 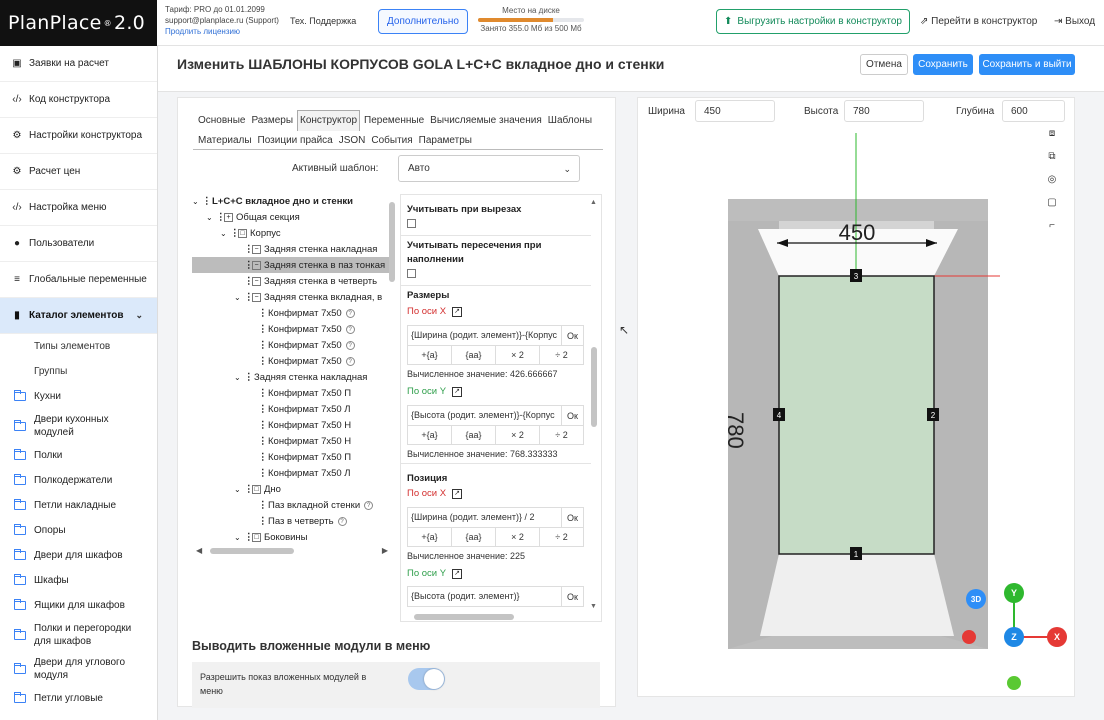 What do you see at coordinates (474, 537) in the screenshot?
I see `operator-button: {aa}` at bounding box center [474, 537].